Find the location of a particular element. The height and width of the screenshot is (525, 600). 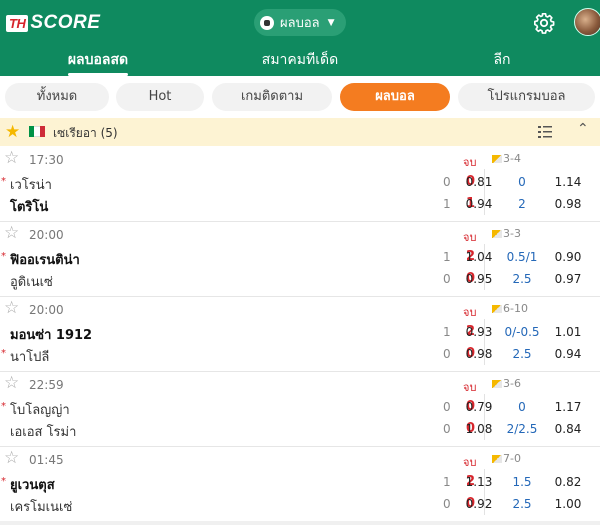

odds-value: 1.13 is located at coordinates (479, 482).